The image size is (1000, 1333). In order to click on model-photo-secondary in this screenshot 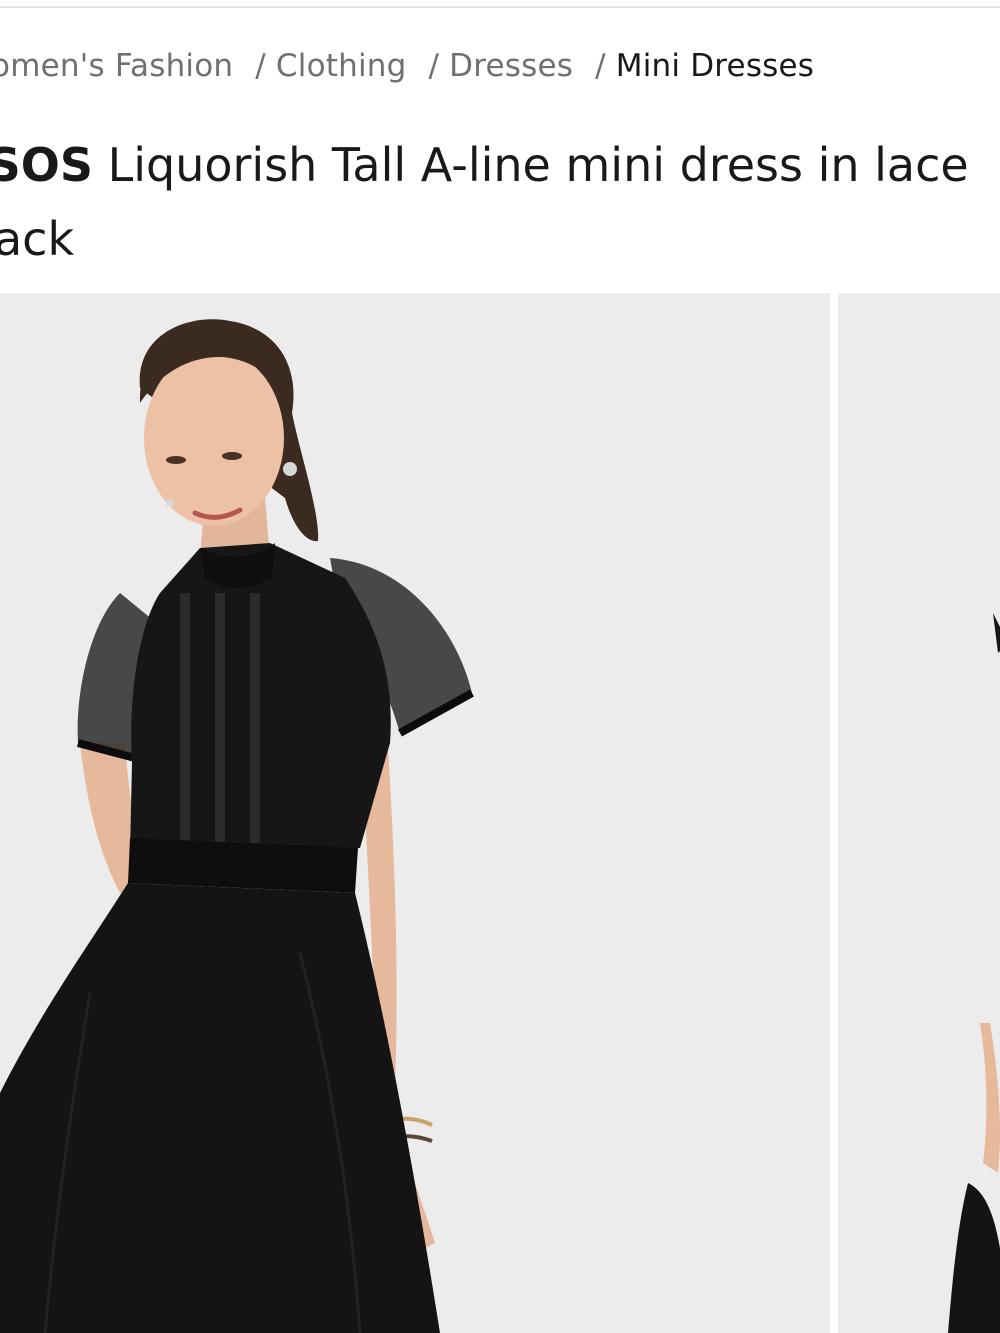, I will do `click(919, 813)`.